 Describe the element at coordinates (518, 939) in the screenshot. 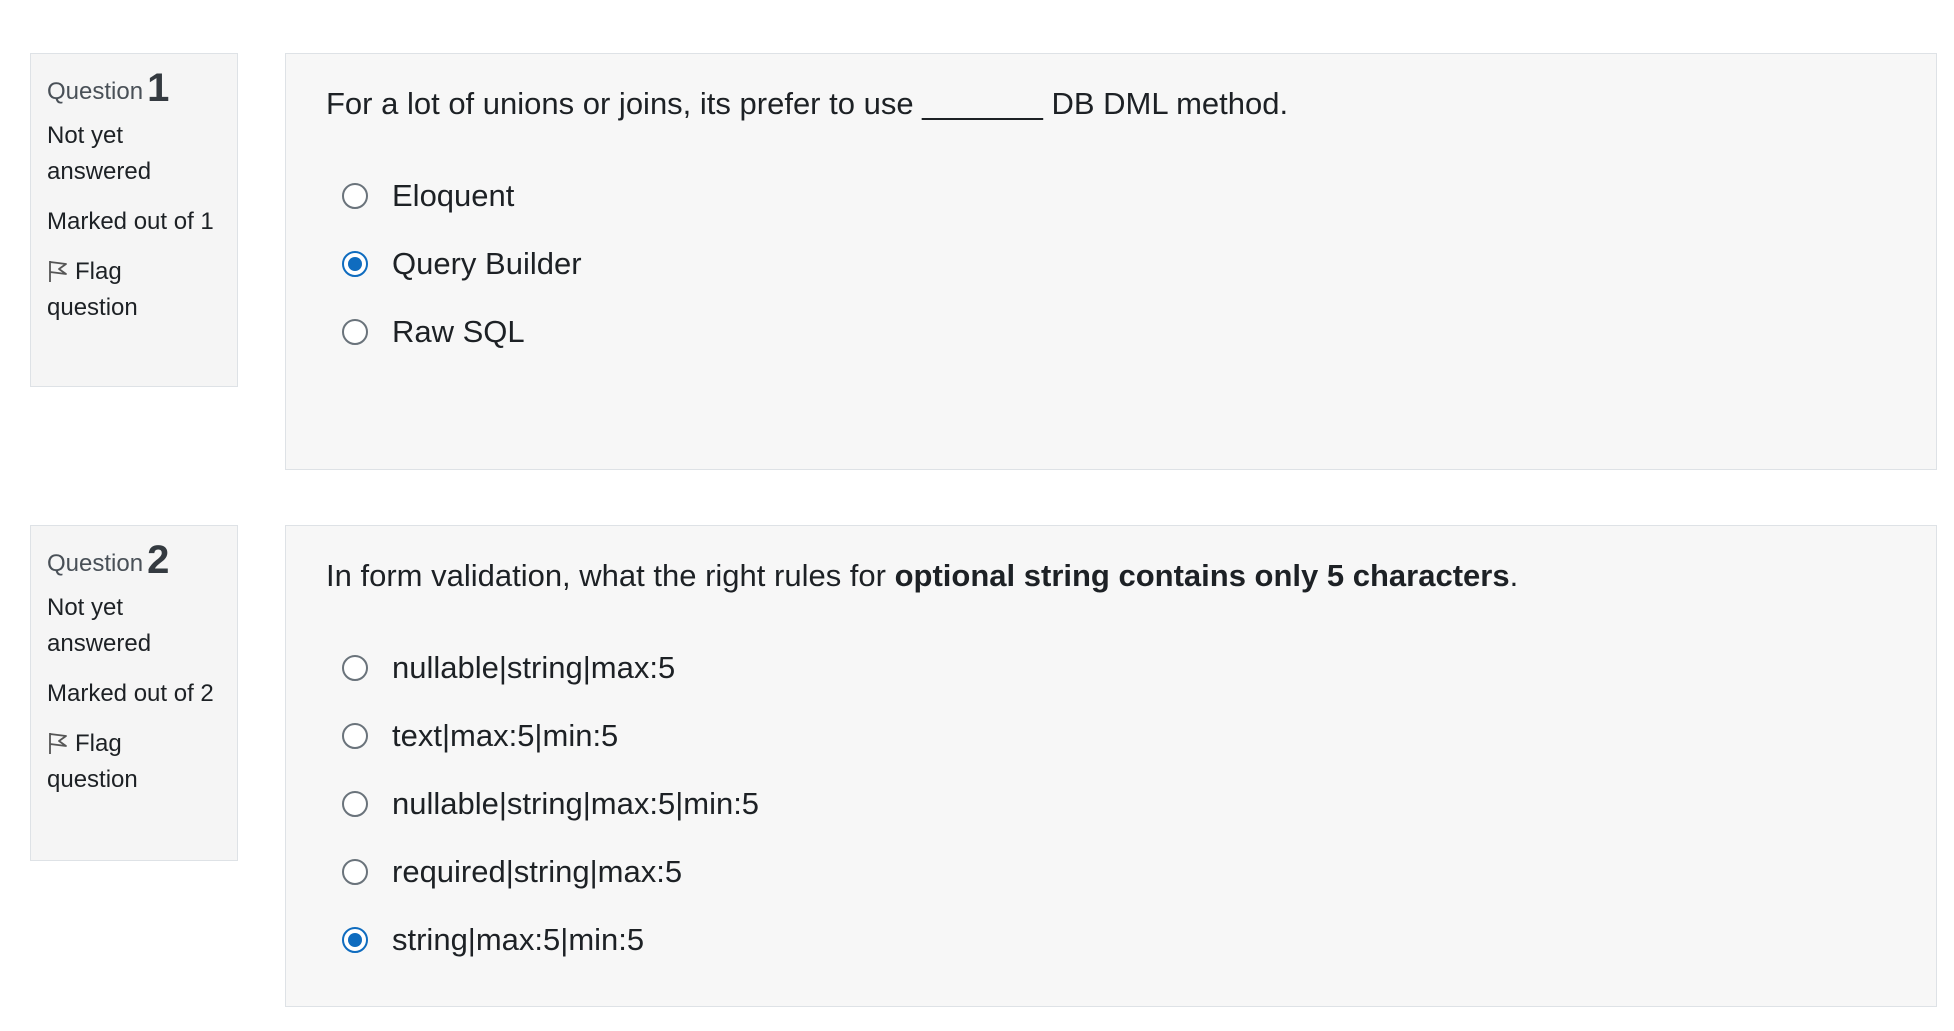

I see `answer-label: string|max:5|min:5` at that location.